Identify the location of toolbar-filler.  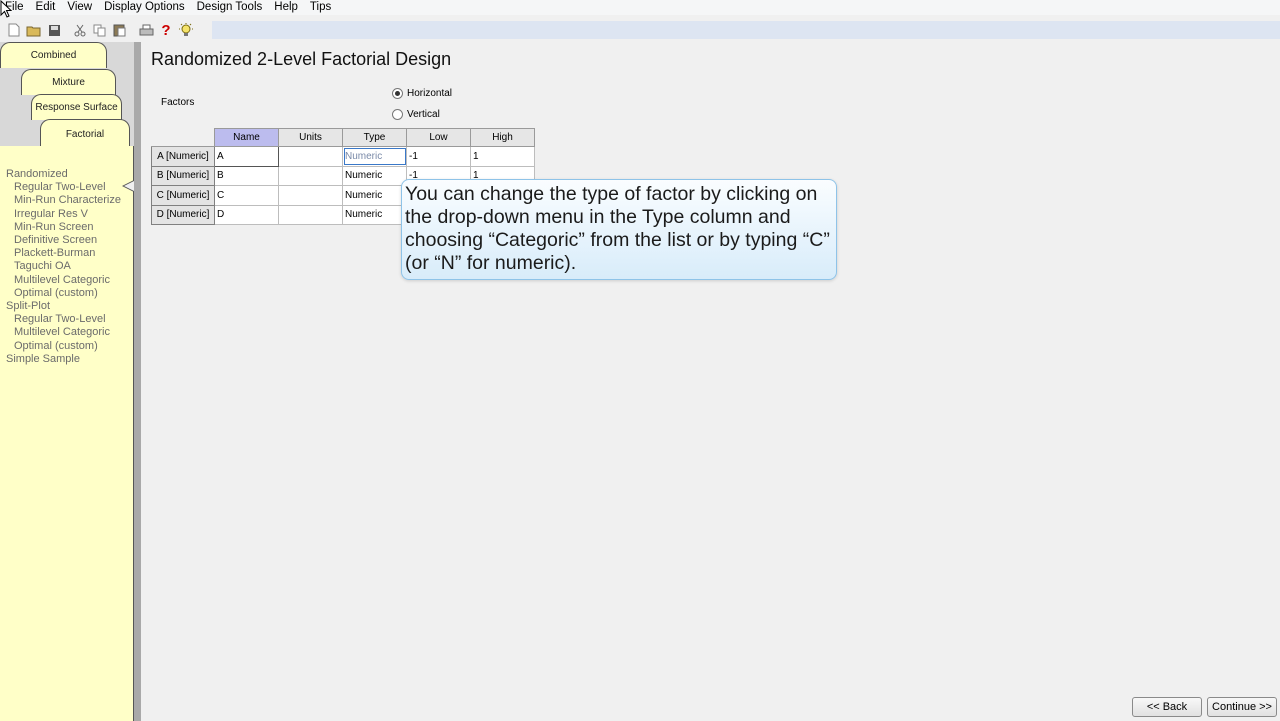
(746, 30).